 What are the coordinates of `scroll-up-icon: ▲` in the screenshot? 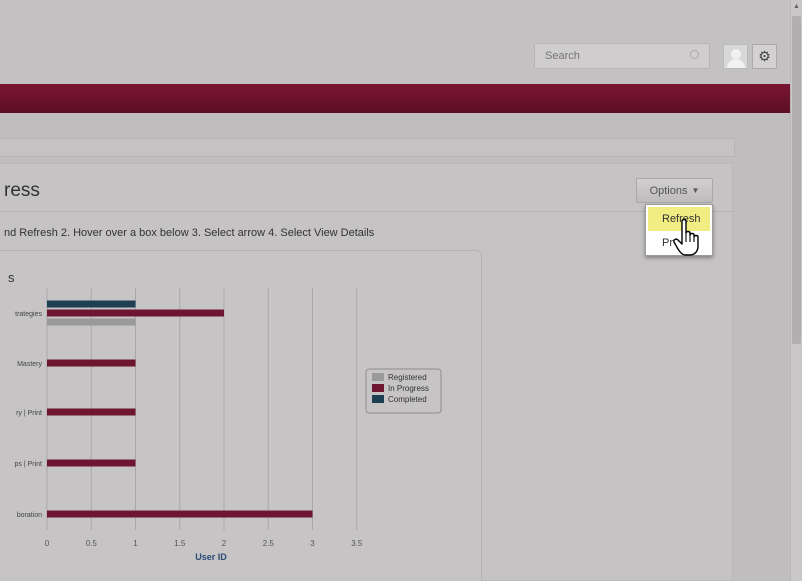 It's located at (796, 6).